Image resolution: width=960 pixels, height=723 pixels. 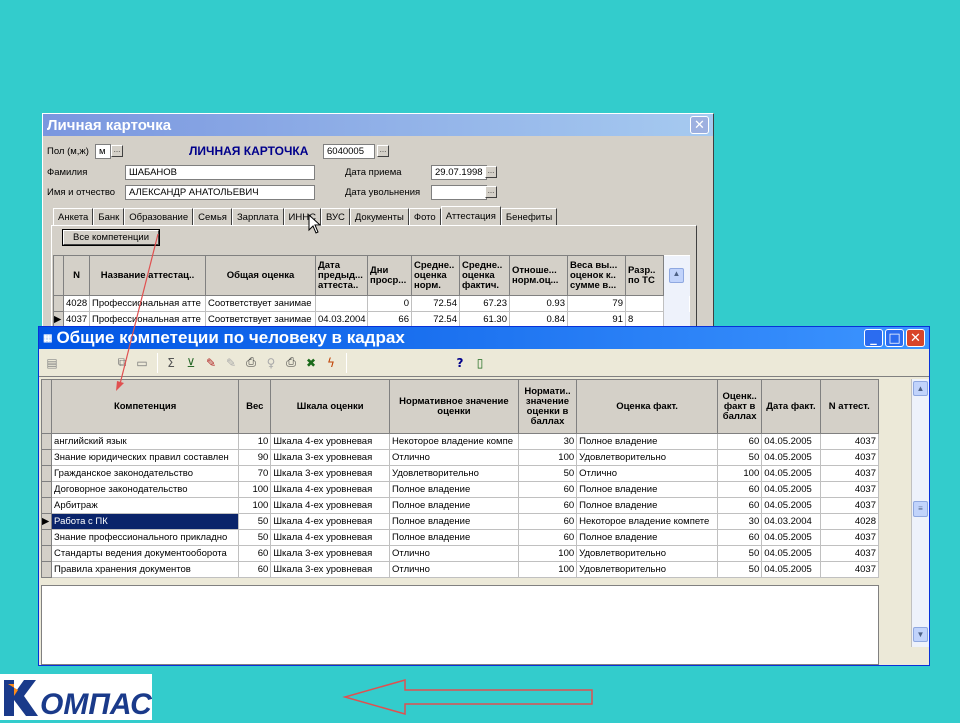 What do you see at coordinates (145, 473) in the screenshot?
I see `cell: Гражданское законодательство` at bounding box center [145, 473].